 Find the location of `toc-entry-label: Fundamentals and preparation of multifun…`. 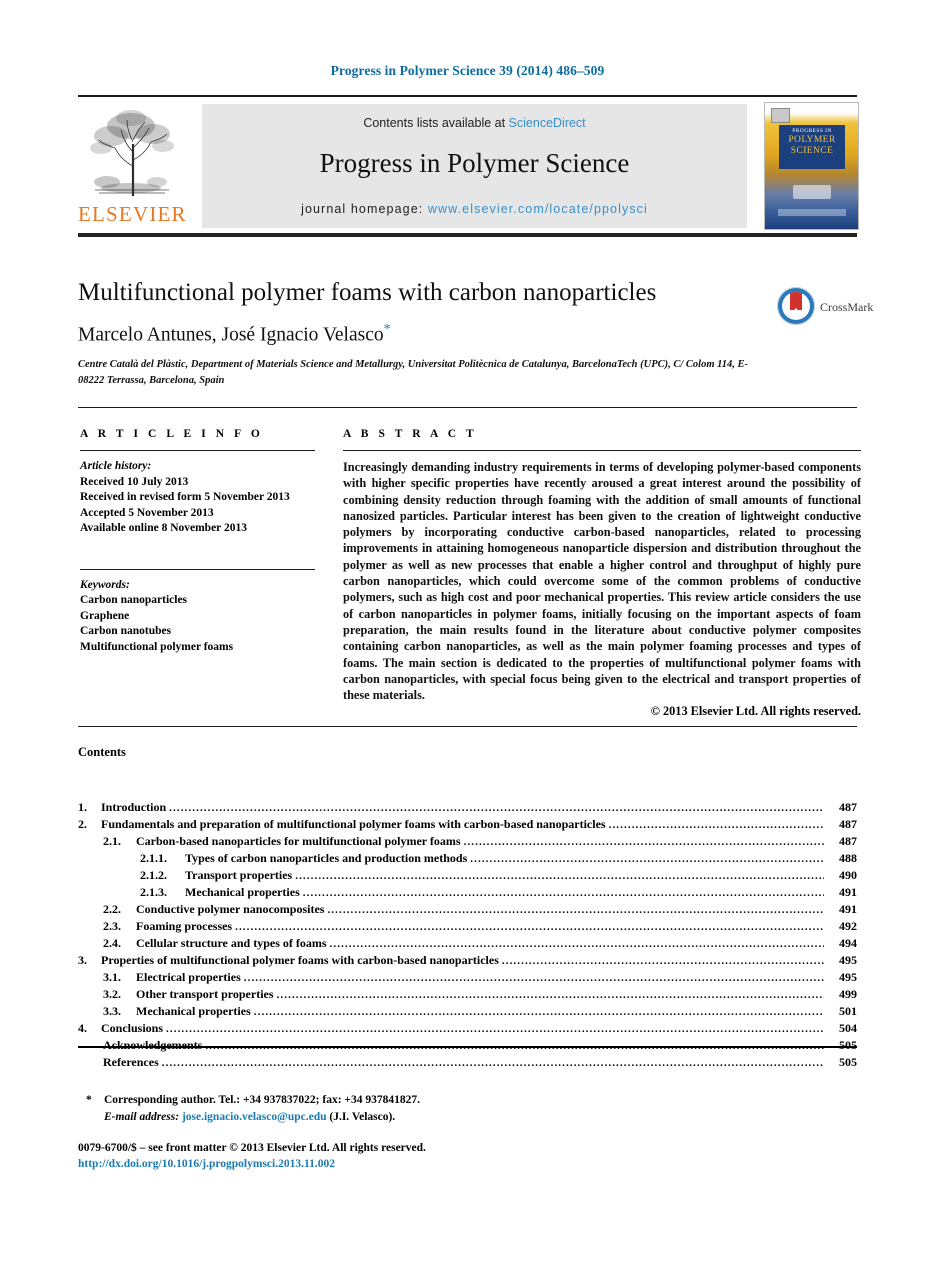

toc-entry-label: Fundamentals and preparation of multifun… is located at coordinates (353, 824).